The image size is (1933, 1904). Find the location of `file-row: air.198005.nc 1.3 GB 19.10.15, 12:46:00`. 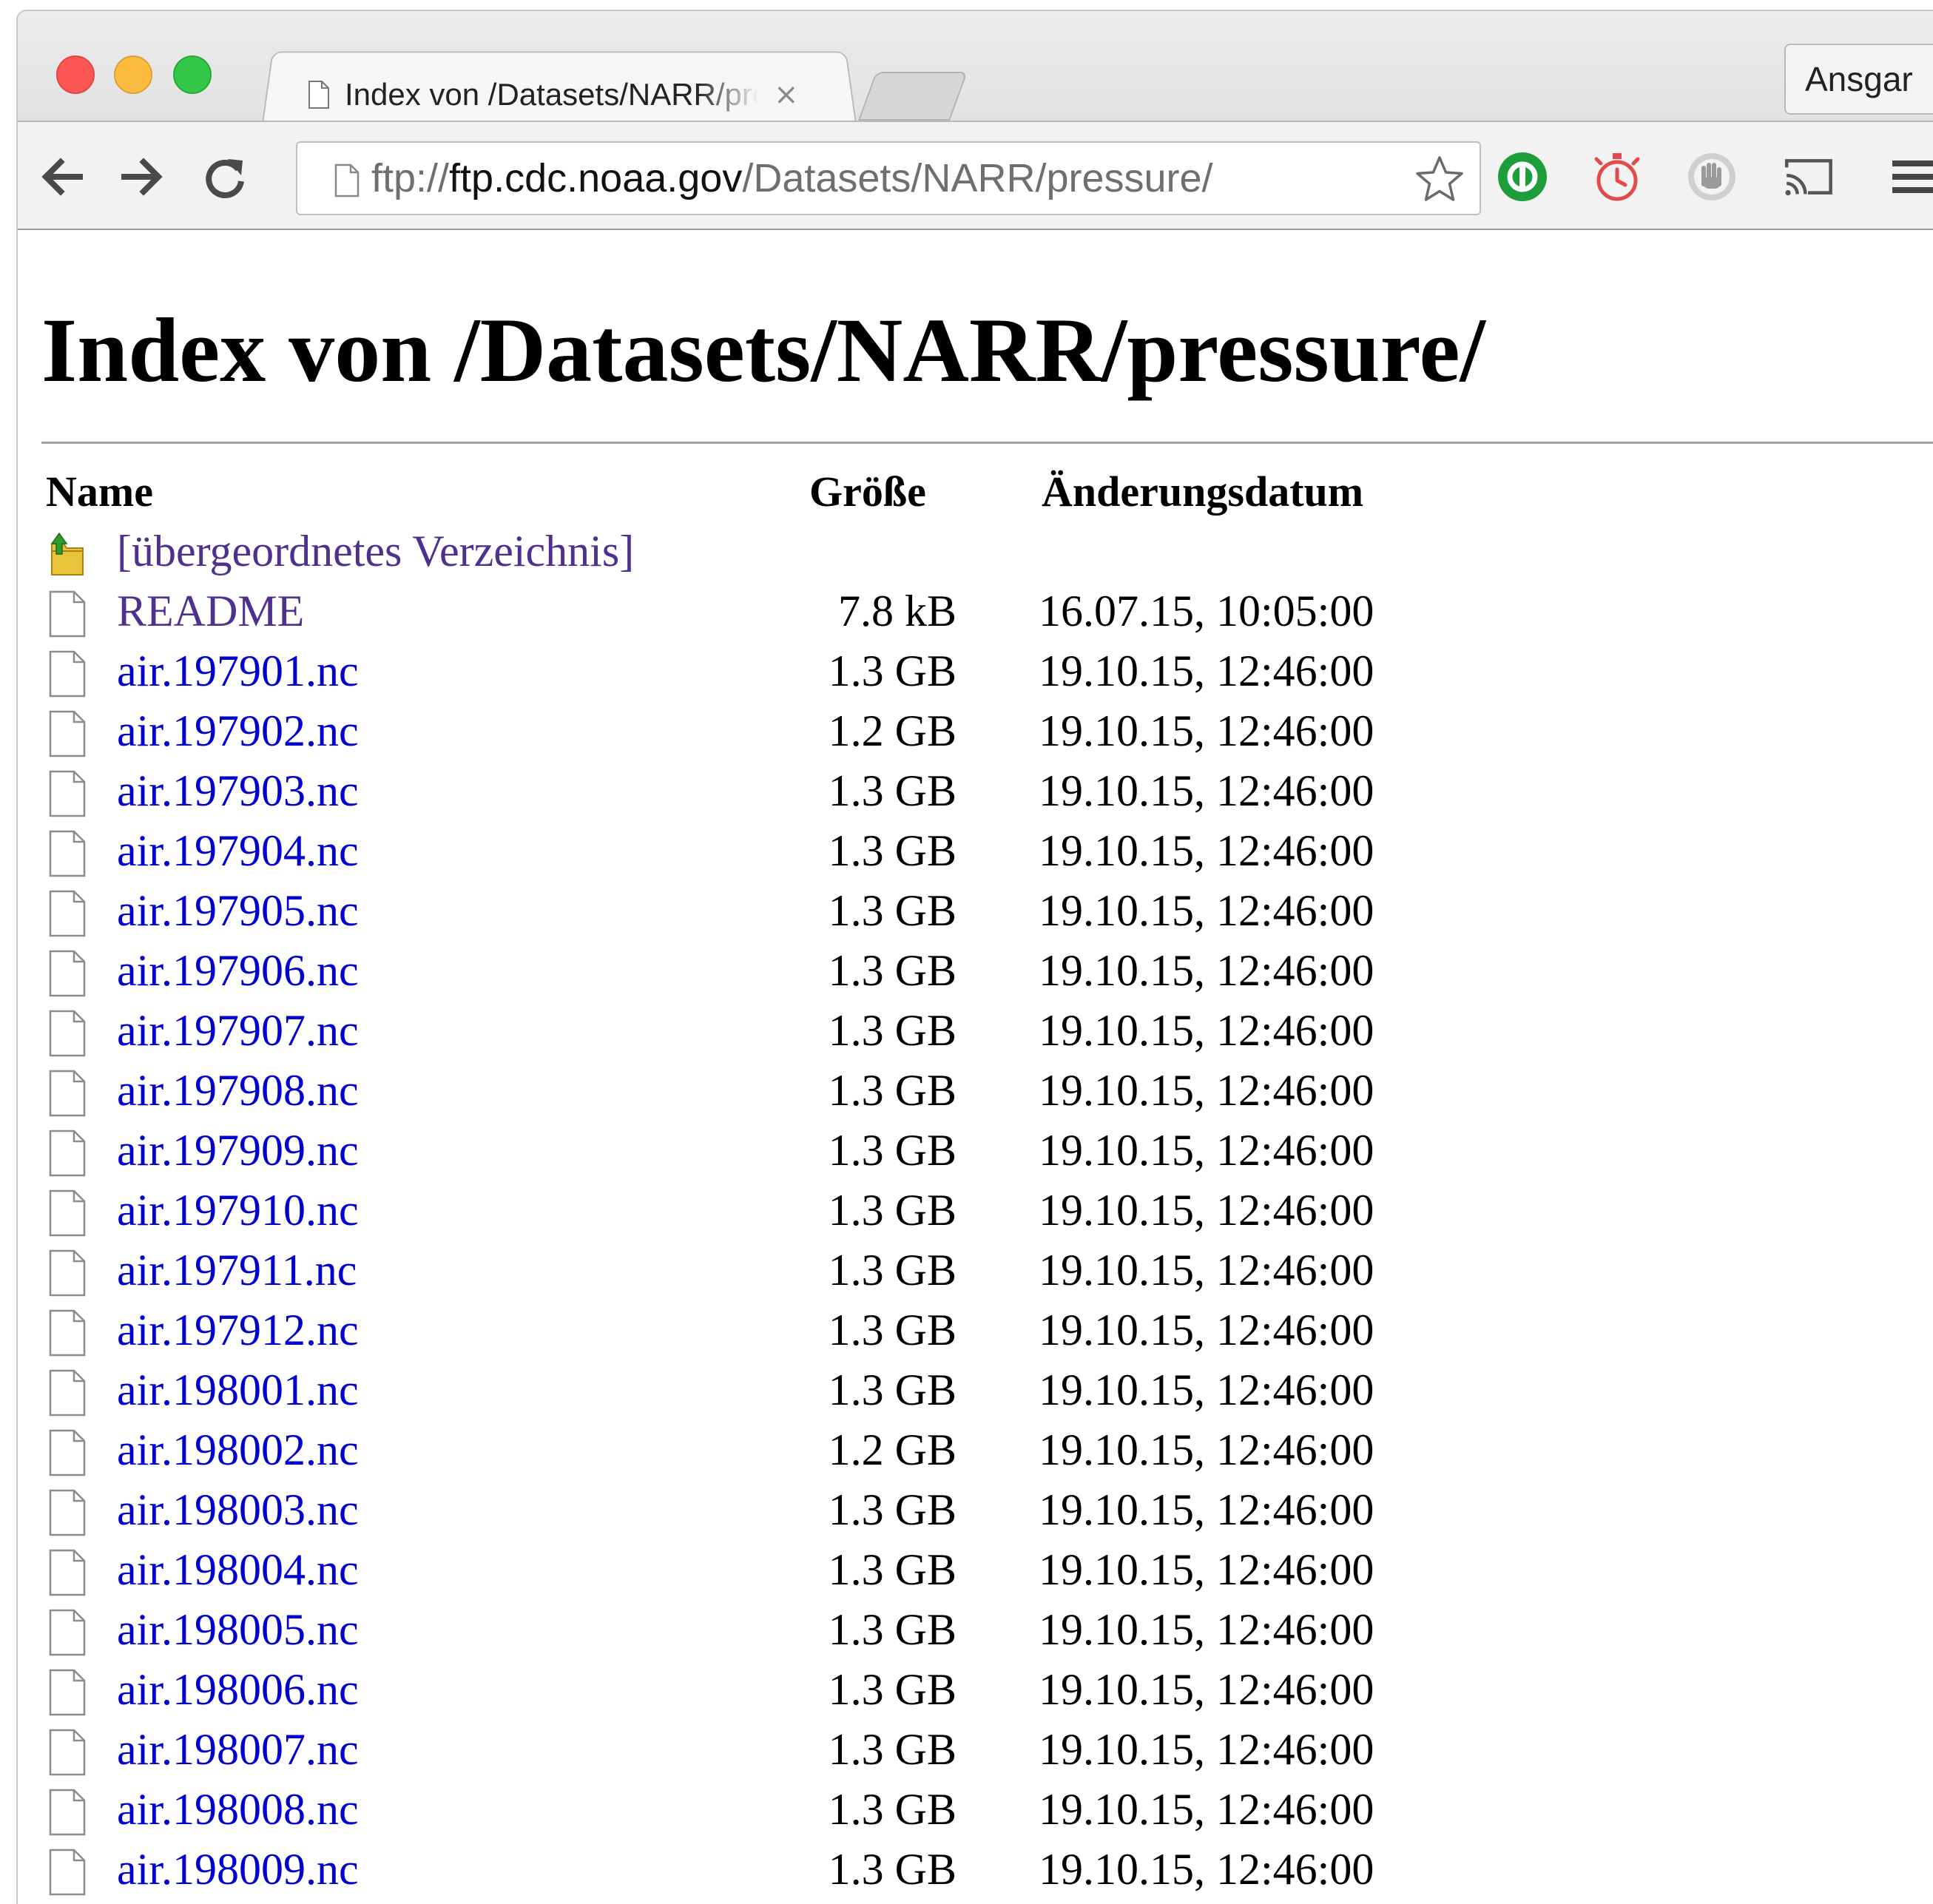

file-row: air.198005.nc 1.3 GB 19.10.15, 12:46:00 is located at coordinates (975, 1631).